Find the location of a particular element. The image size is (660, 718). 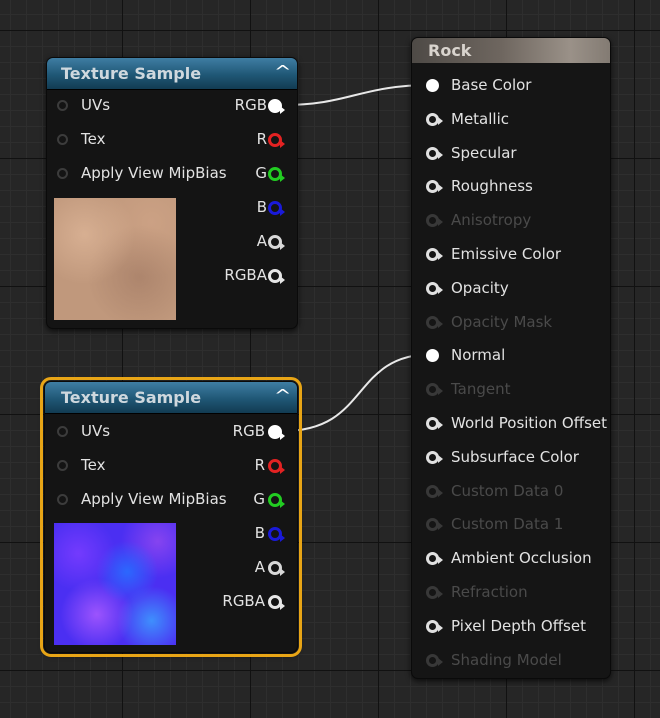

input-label: Shading Model is located at coordinates (506, 659).